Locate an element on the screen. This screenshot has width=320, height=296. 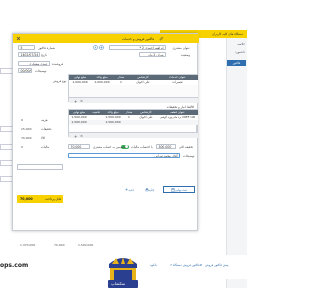
close-icon is located at coordinates (18, 38).